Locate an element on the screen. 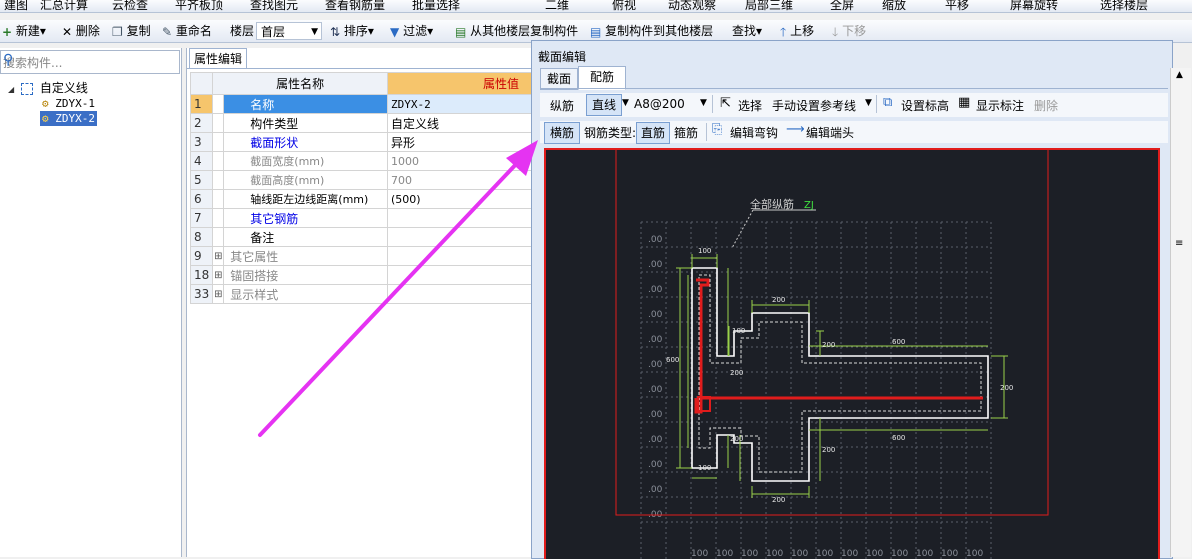  divider is located at coordinates (712, 104).